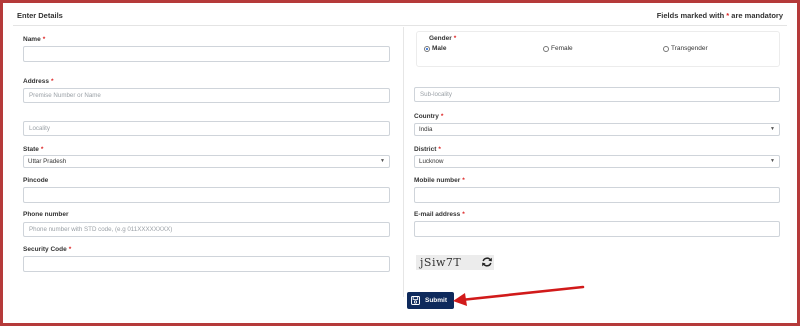 The height and width of the screenshot is (326, 800). Describe the element at coordinates (597, 195) in the screenshot. I see `mobile-input` at that location.